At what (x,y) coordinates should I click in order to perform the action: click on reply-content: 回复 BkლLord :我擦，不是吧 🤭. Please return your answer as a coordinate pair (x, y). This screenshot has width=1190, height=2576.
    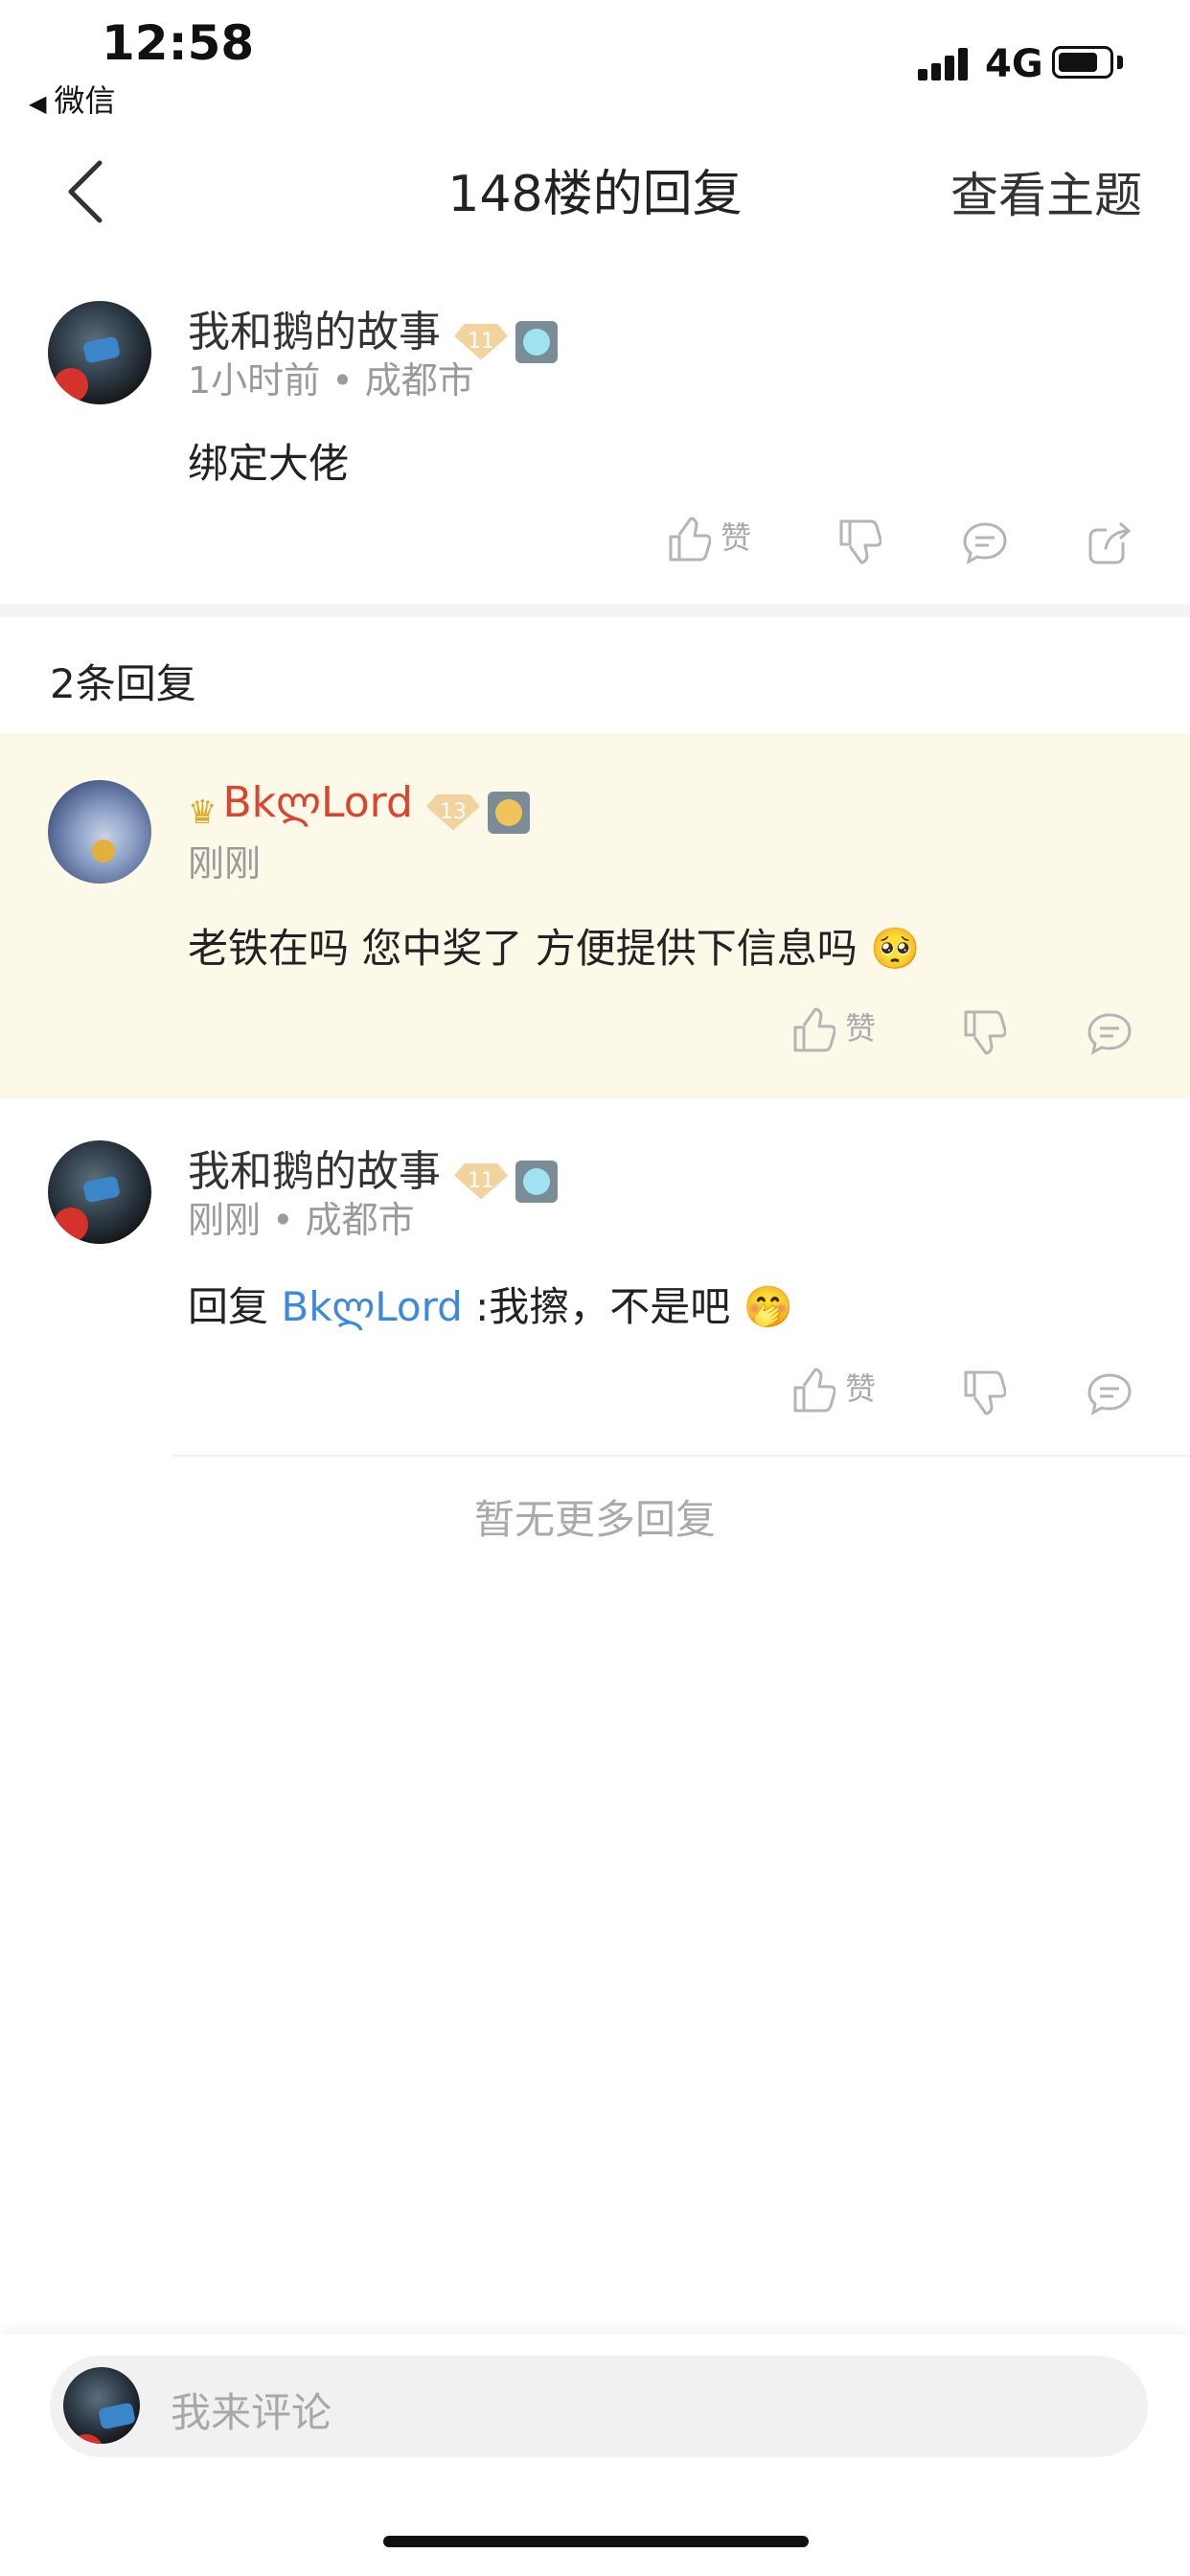
    Looking at the image, I should click on (491, 1304).